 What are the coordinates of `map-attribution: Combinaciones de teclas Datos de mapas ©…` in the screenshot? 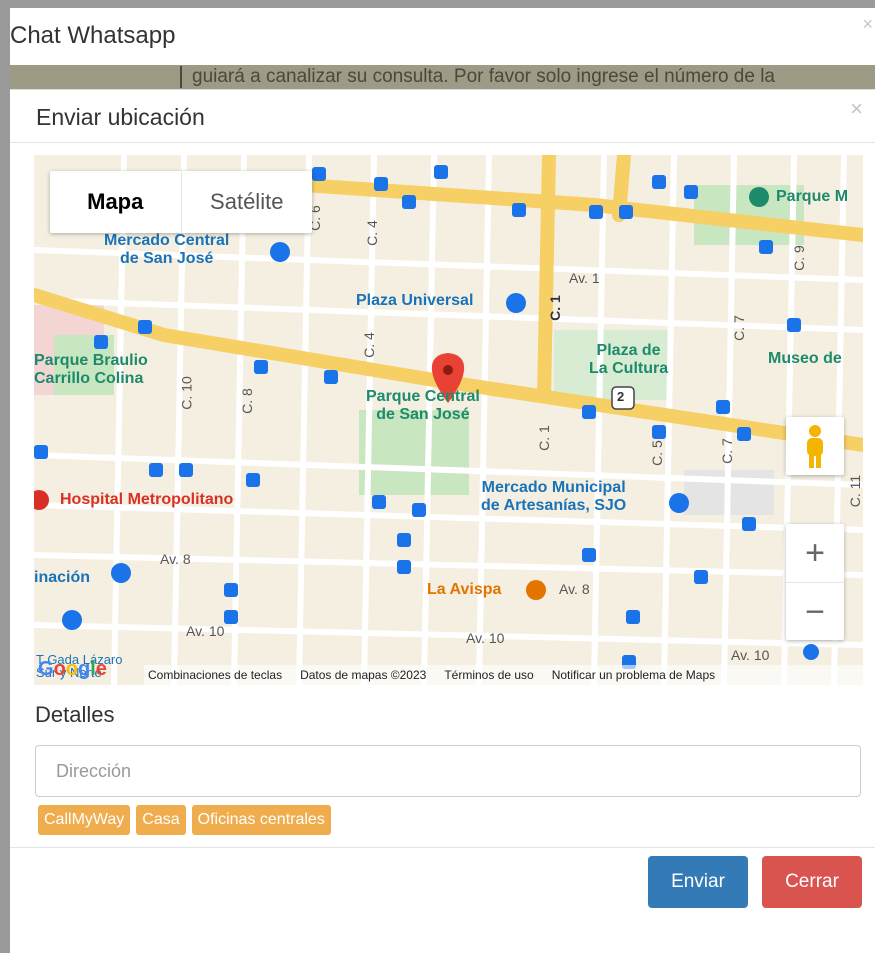 It's located at (503, 675).